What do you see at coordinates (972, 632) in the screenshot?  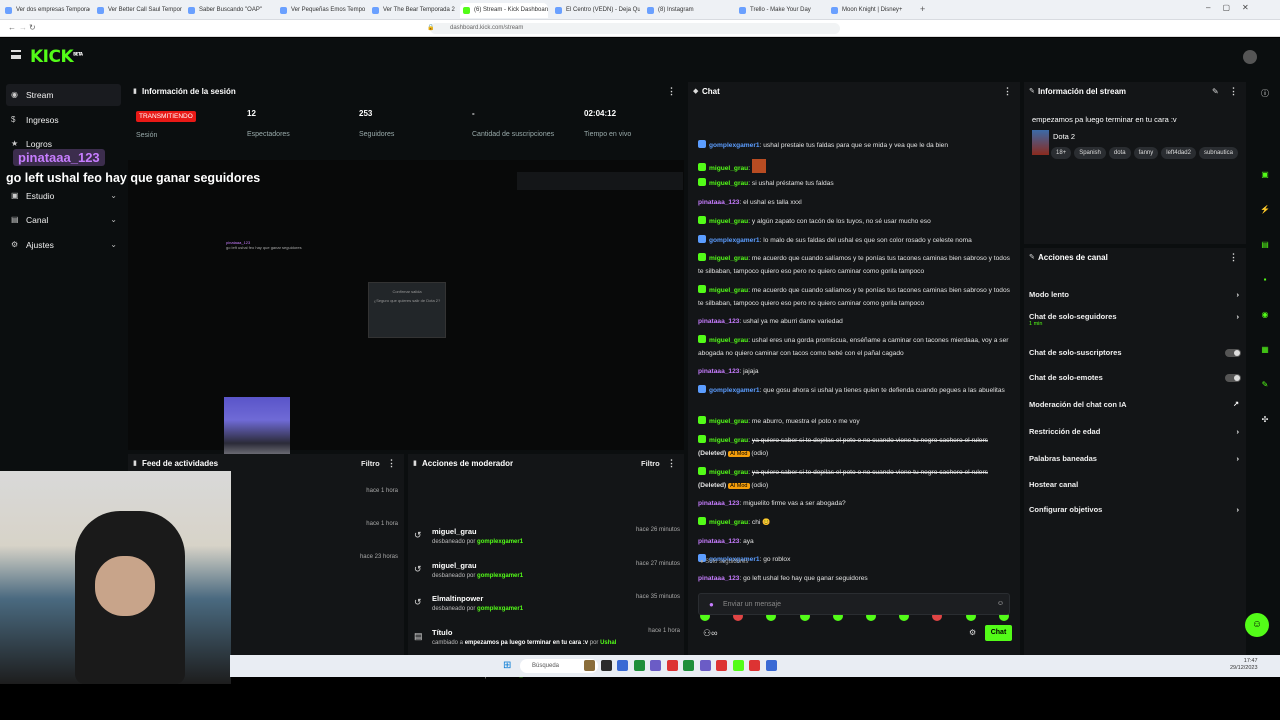 I see `chat-settings-icon: ⚙` at bounding box center [972, 632].